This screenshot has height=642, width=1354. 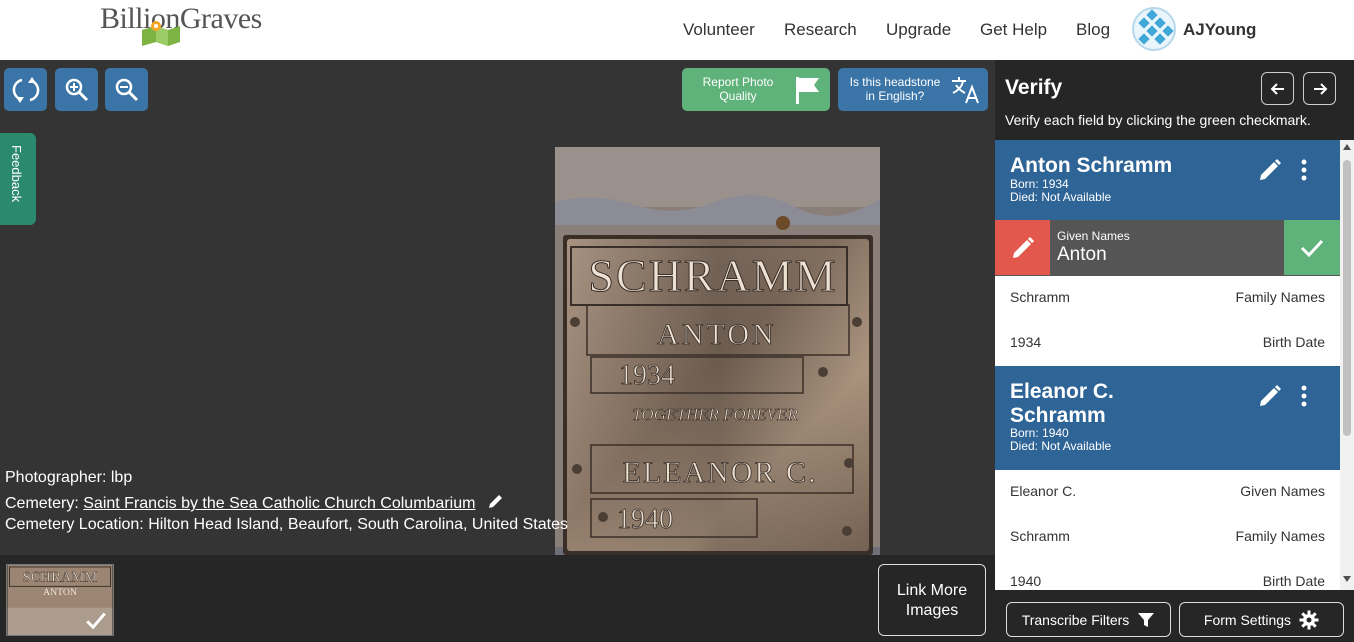 What do you see at coordinates (1034, 87) in the screenshot?
I see `verify-title: Verify` at bounding box center [1034, 87].